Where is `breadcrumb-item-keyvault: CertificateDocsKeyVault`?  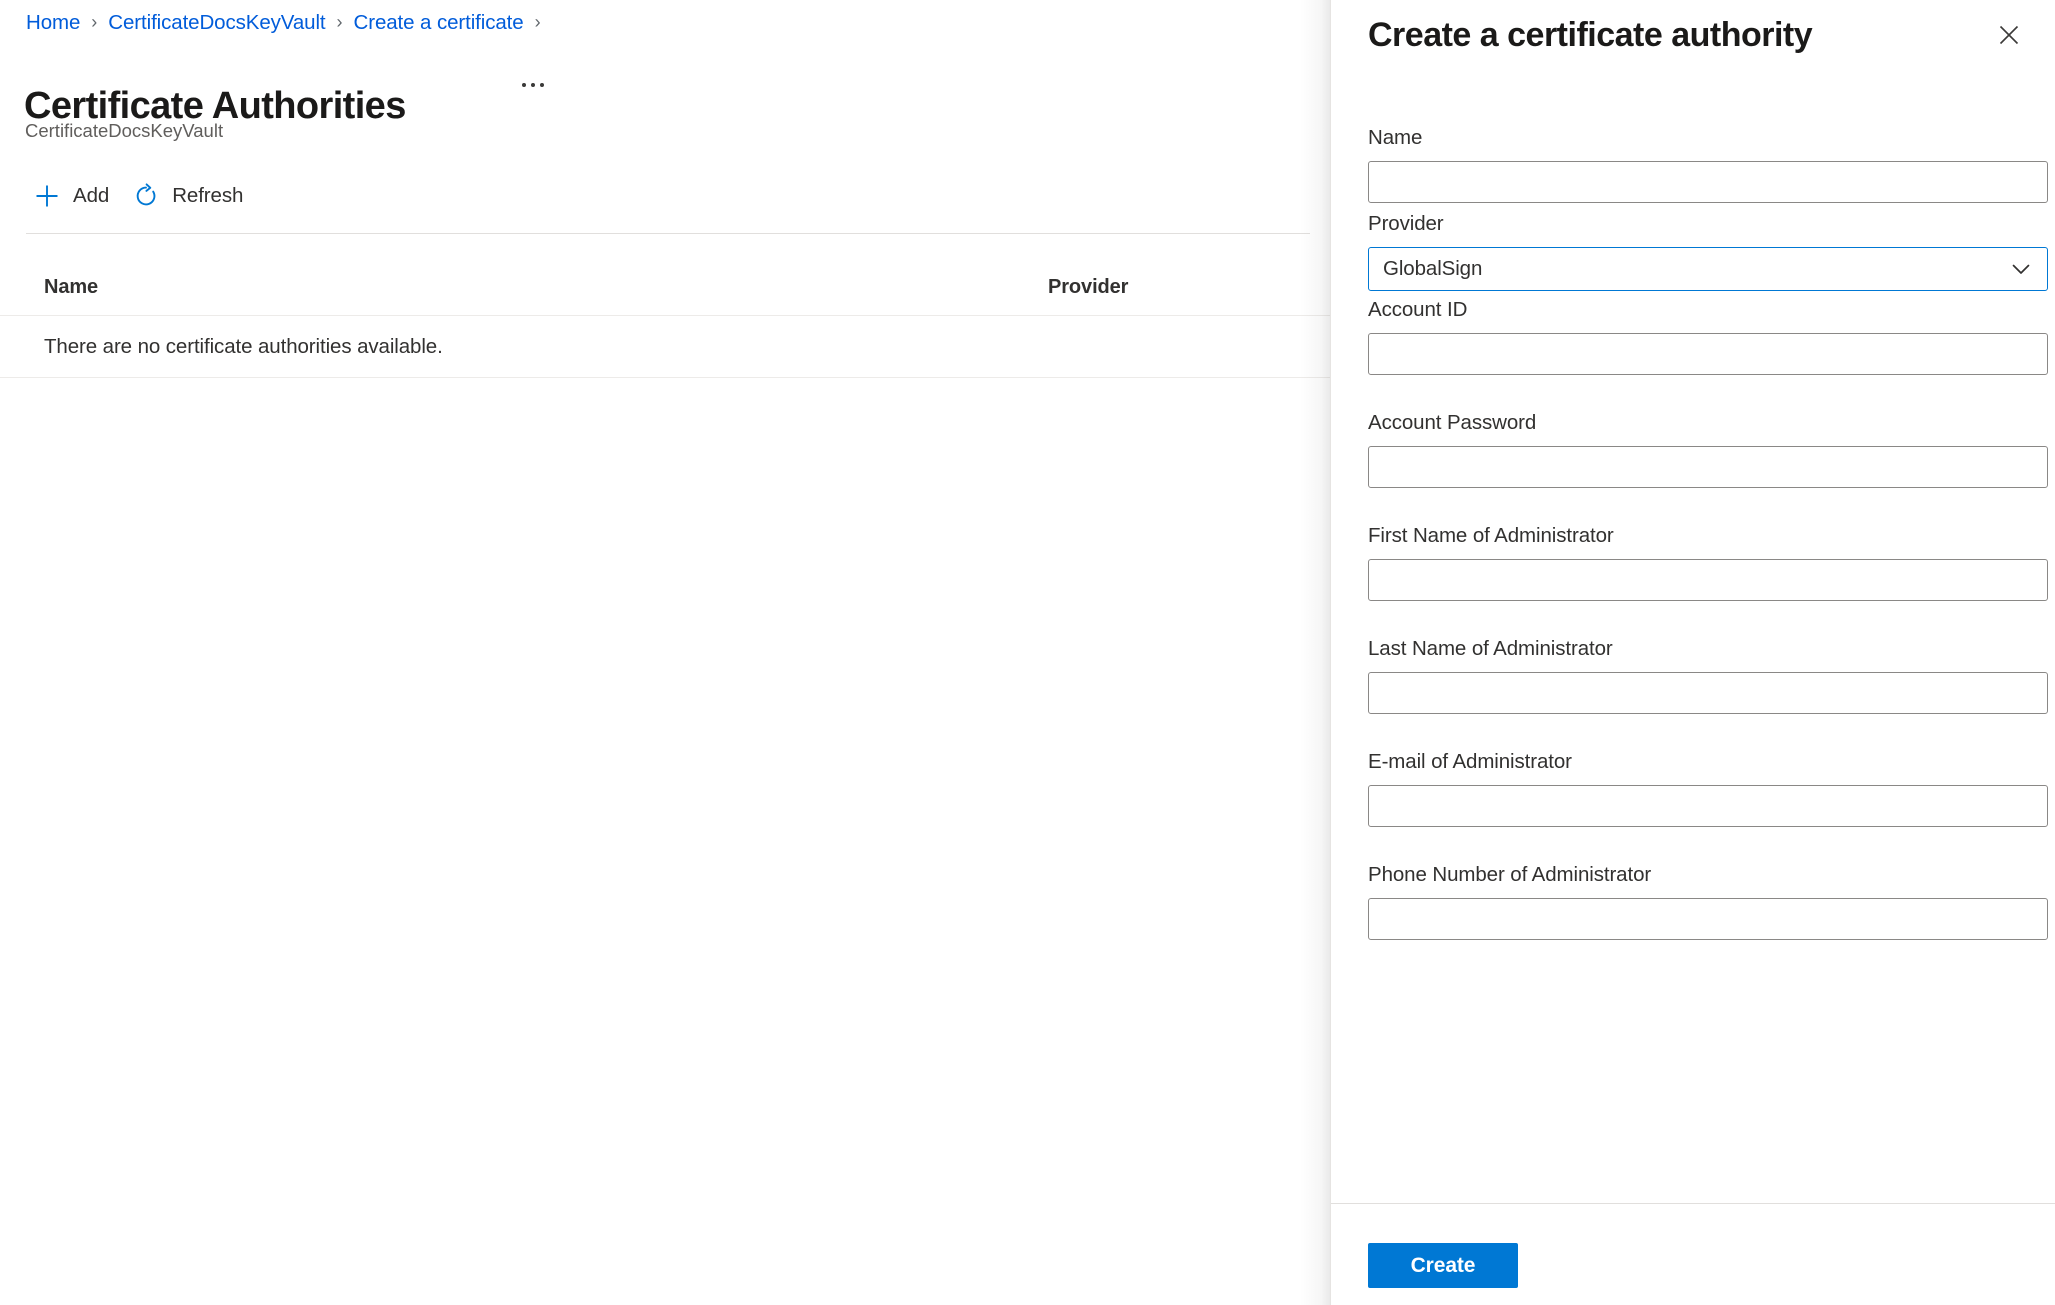
breadcrumb-item-keyvault: CertificateDocsKeyVault is located at coordinates (216, 23).